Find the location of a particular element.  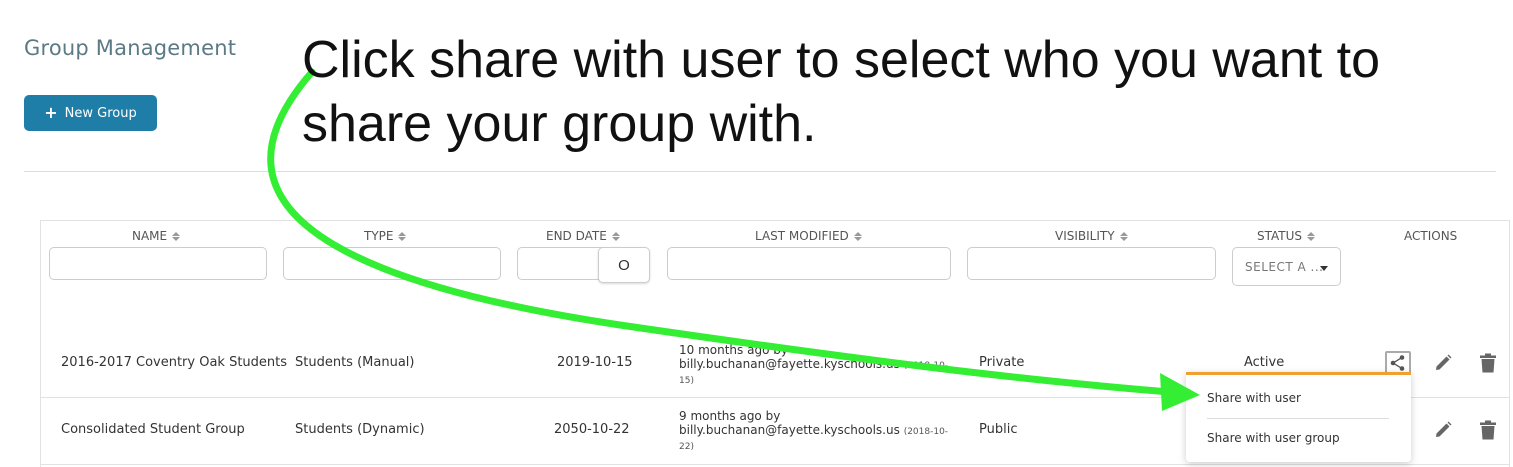

page-title: Group Management is located at coordinates (130, 48).